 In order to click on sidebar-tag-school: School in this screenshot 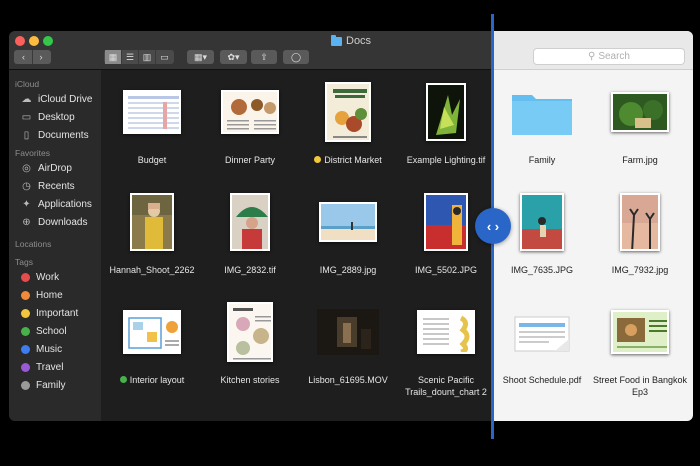, I will do `click(55, 331)`.